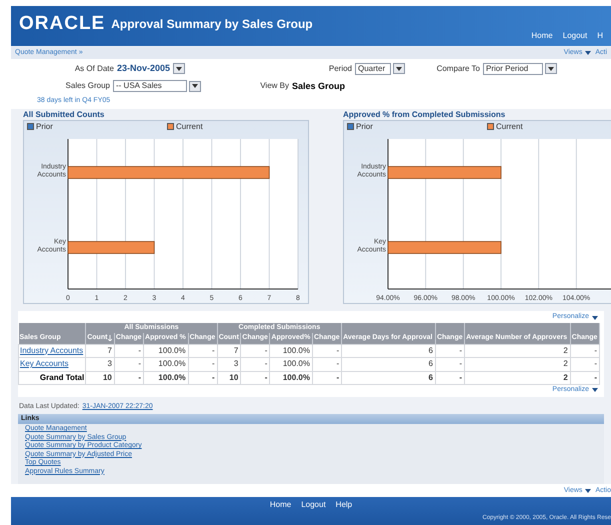 The width and height of the screenshot is (611, 525). I want to click on select-field: Quarter, so click(373, 68).